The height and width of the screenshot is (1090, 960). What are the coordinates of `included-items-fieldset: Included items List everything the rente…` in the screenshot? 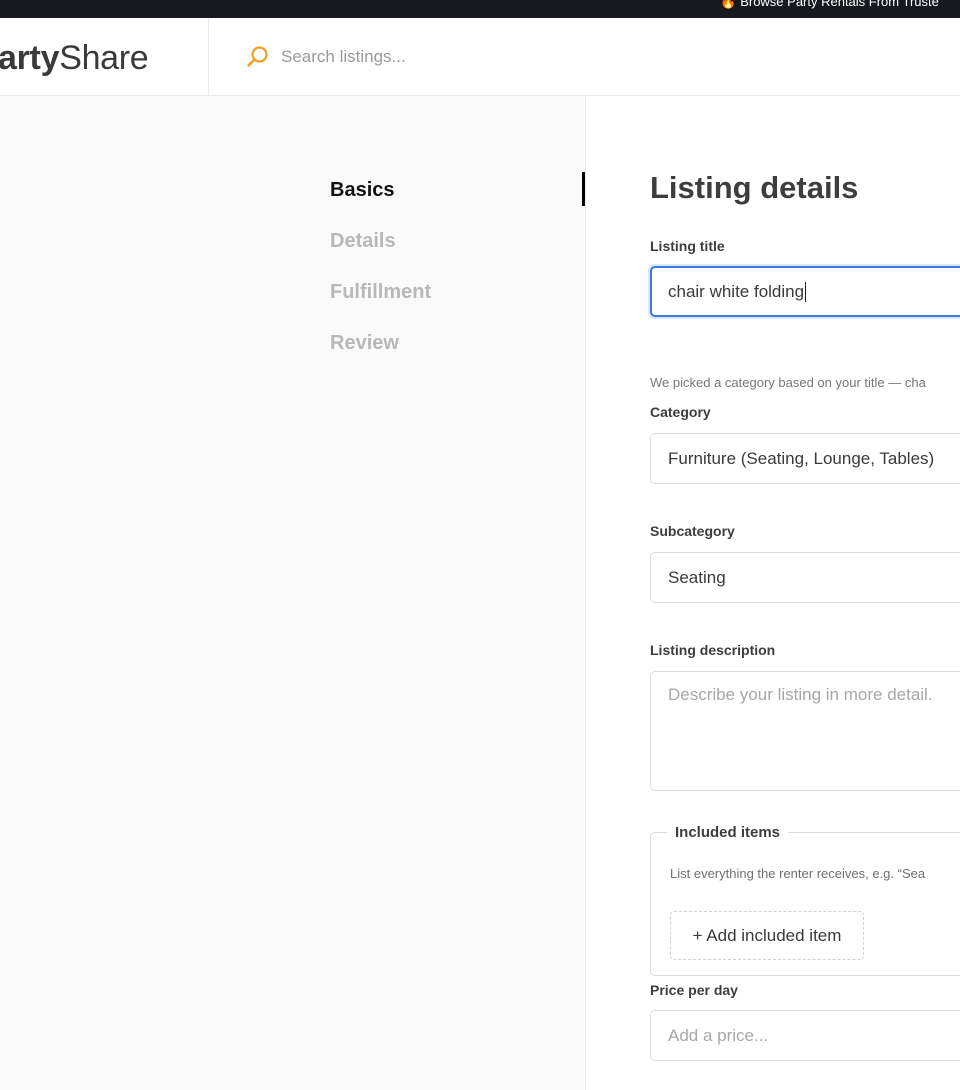 It's located at (805, 900).